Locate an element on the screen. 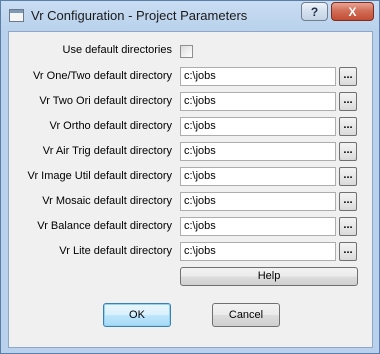 The height and width of the screenshot is (354, 380). row-label: Vr Ortho default directory is located at coordinates (110, 126).